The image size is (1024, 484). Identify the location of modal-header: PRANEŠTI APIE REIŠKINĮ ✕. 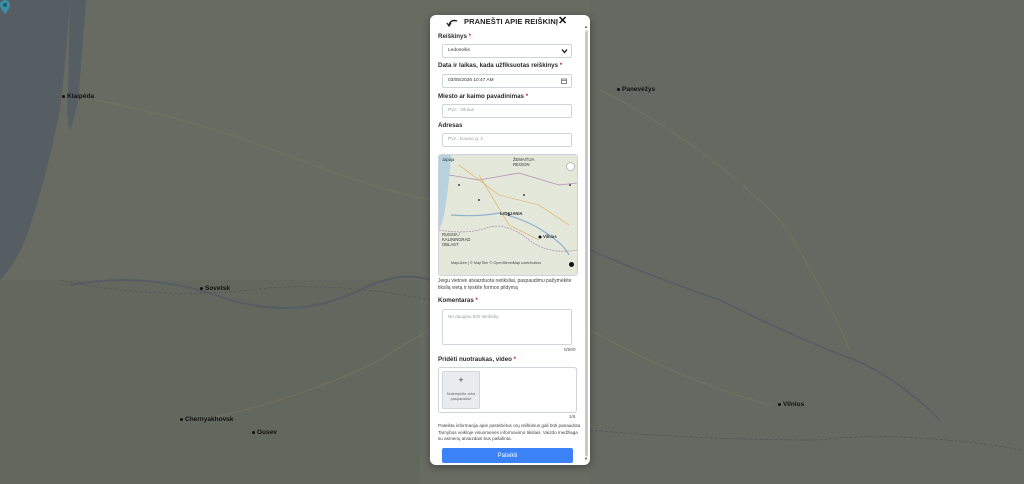
(510, 23).